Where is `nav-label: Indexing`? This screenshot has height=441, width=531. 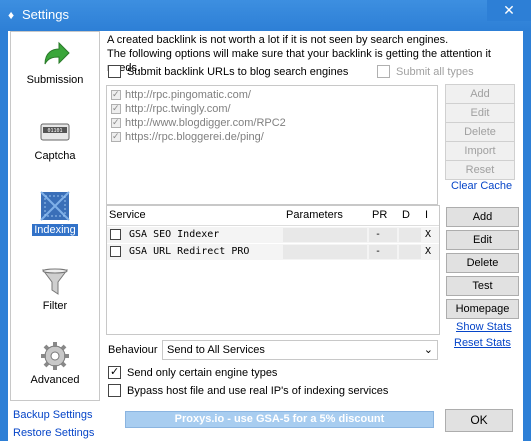
nav-label: Indexing is located at coordinates (55, 230).